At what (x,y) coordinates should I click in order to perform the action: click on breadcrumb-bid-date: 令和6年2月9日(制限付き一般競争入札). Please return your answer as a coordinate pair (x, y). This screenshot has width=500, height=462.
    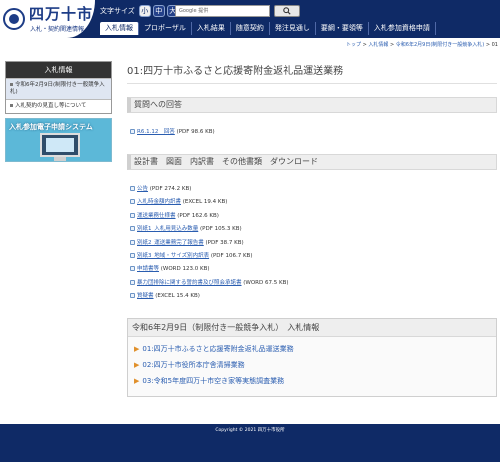
    Looking at the image, I should click on (440, 45).